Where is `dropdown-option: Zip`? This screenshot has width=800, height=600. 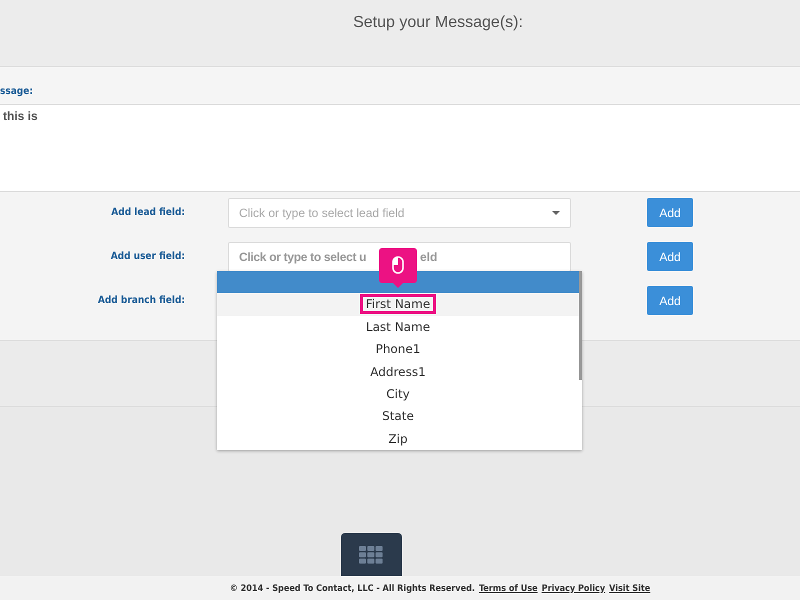
dropdown-option: Zip is located at coordinates (398, 439).